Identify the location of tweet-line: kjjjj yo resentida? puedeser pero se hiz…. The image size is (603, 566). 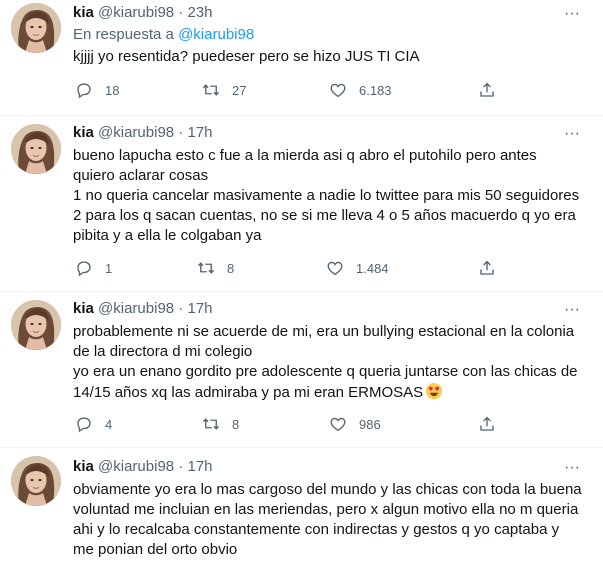
(246, 56).